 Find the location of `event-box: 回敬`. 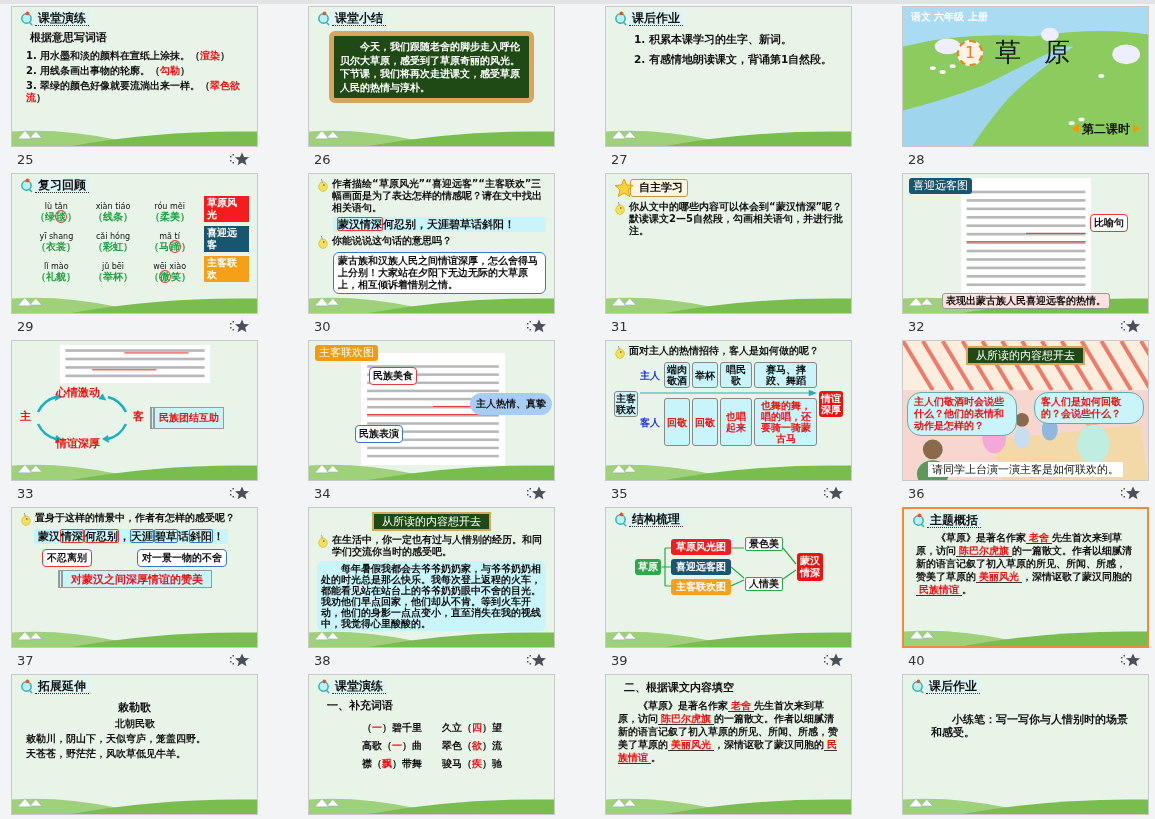

event-box: 回敬 is located at coordinates (677, 422).